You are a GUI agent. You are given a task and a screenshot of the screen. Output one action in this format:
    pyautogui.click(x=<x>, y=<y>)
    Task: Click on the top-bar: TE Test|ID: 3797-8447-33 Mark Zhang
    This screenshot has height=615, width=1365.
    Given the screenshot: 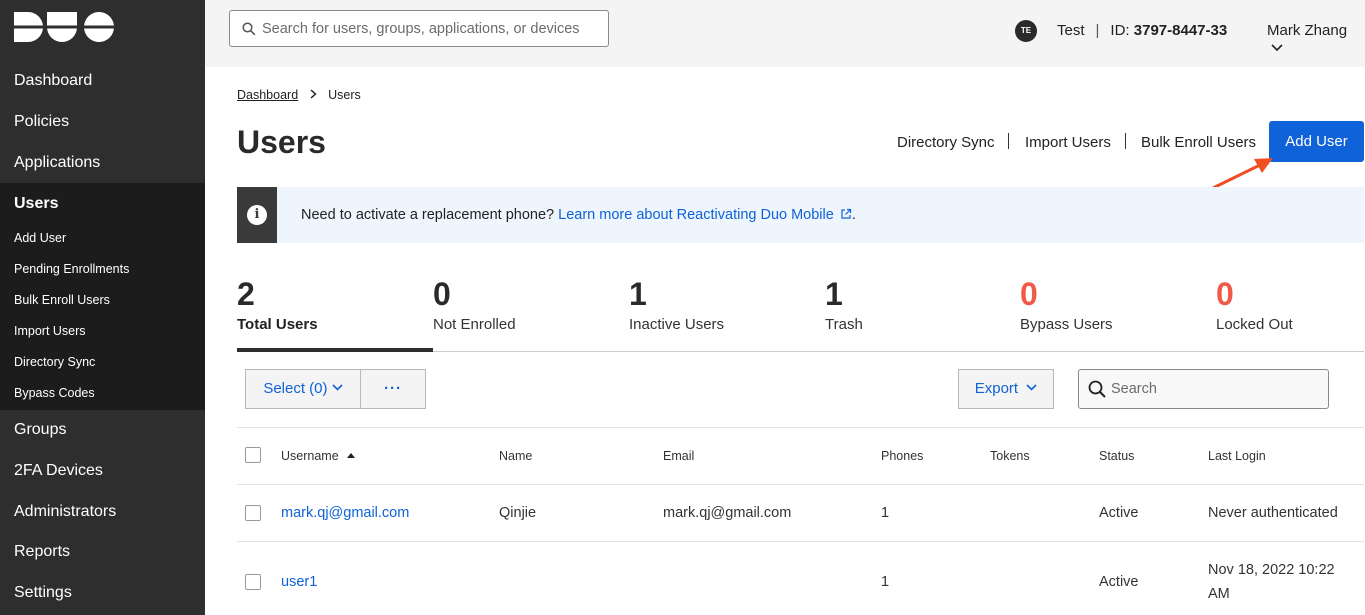 What is the action you would take?
    pyautogui.click(x=785, y=33)
    